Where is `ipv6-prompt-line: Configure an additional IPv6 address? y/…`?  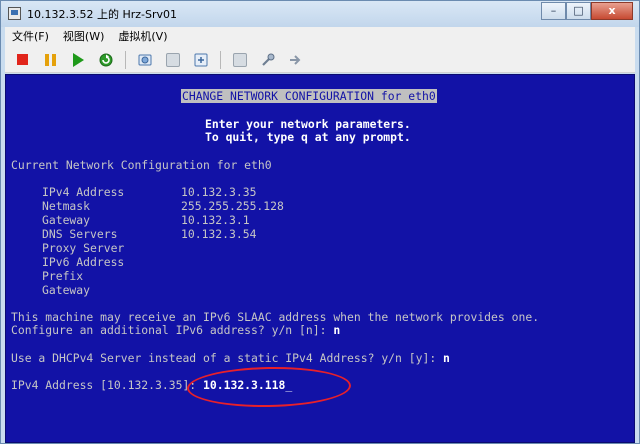 ipv6-prompt-line: Configure an additional IPv6 address? y/… is located at coordinates (175, 330).